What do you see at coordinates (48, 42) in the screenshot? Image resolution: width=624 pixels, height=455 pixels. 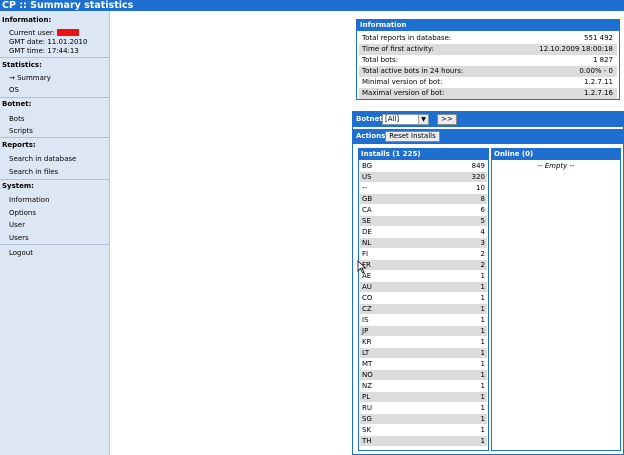 I see `gmt-date: GMT date: 11.01.2010` at bounding box center [48, 42].